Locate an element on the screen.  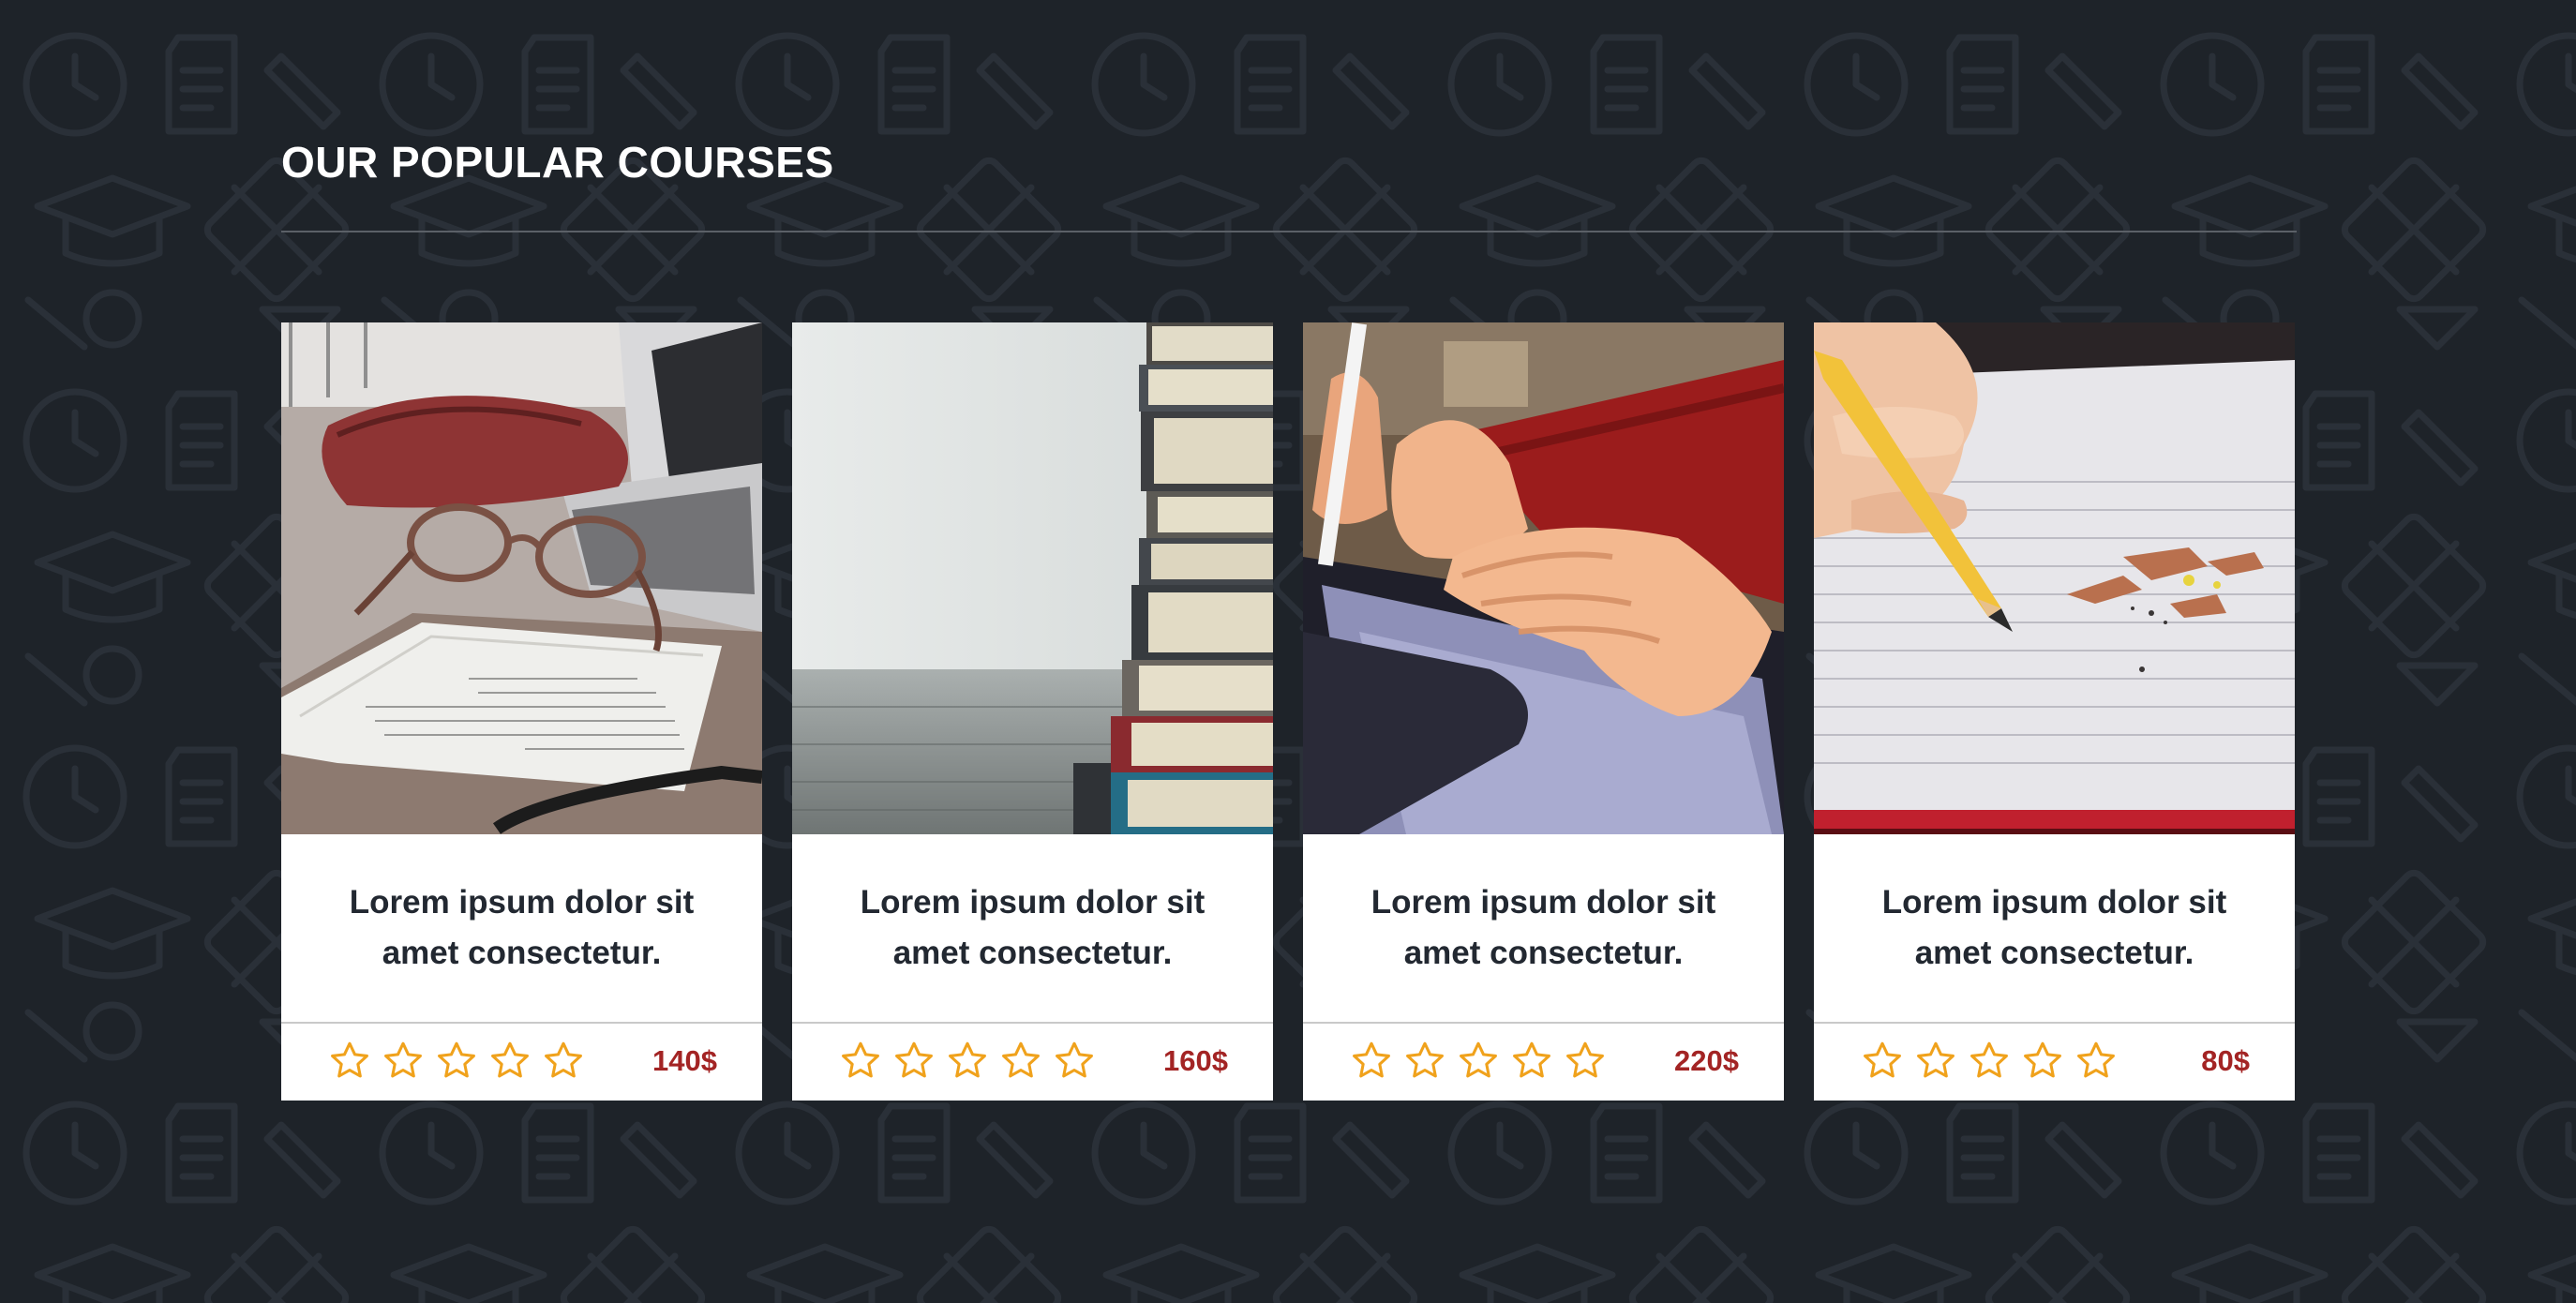
course-image-notebook is located at coordinates (522, 578).